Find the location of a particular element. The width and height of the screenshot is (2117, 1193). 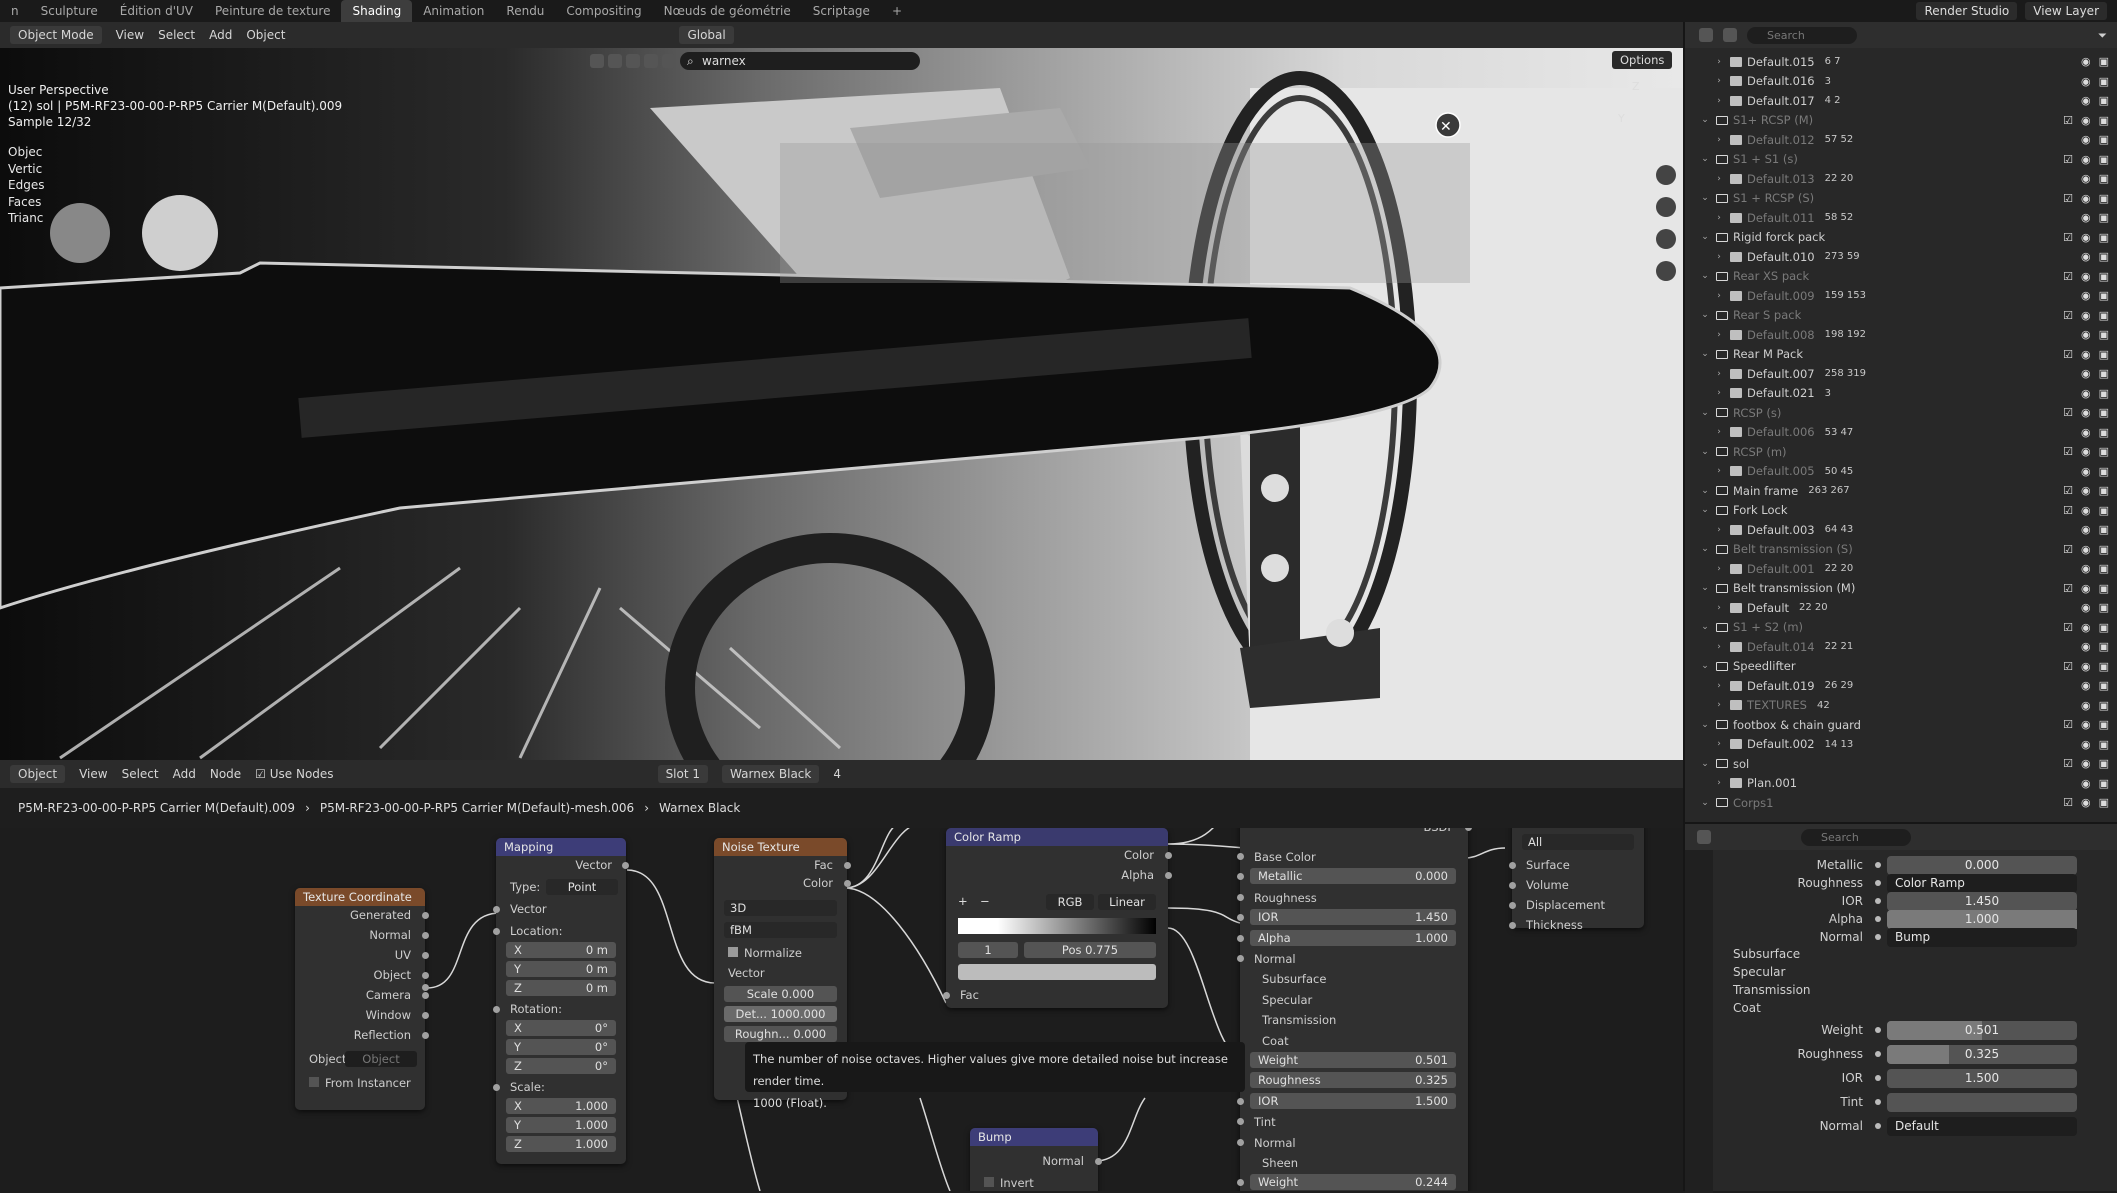

node-menu-select: Select is located at coordinates (140, 774).